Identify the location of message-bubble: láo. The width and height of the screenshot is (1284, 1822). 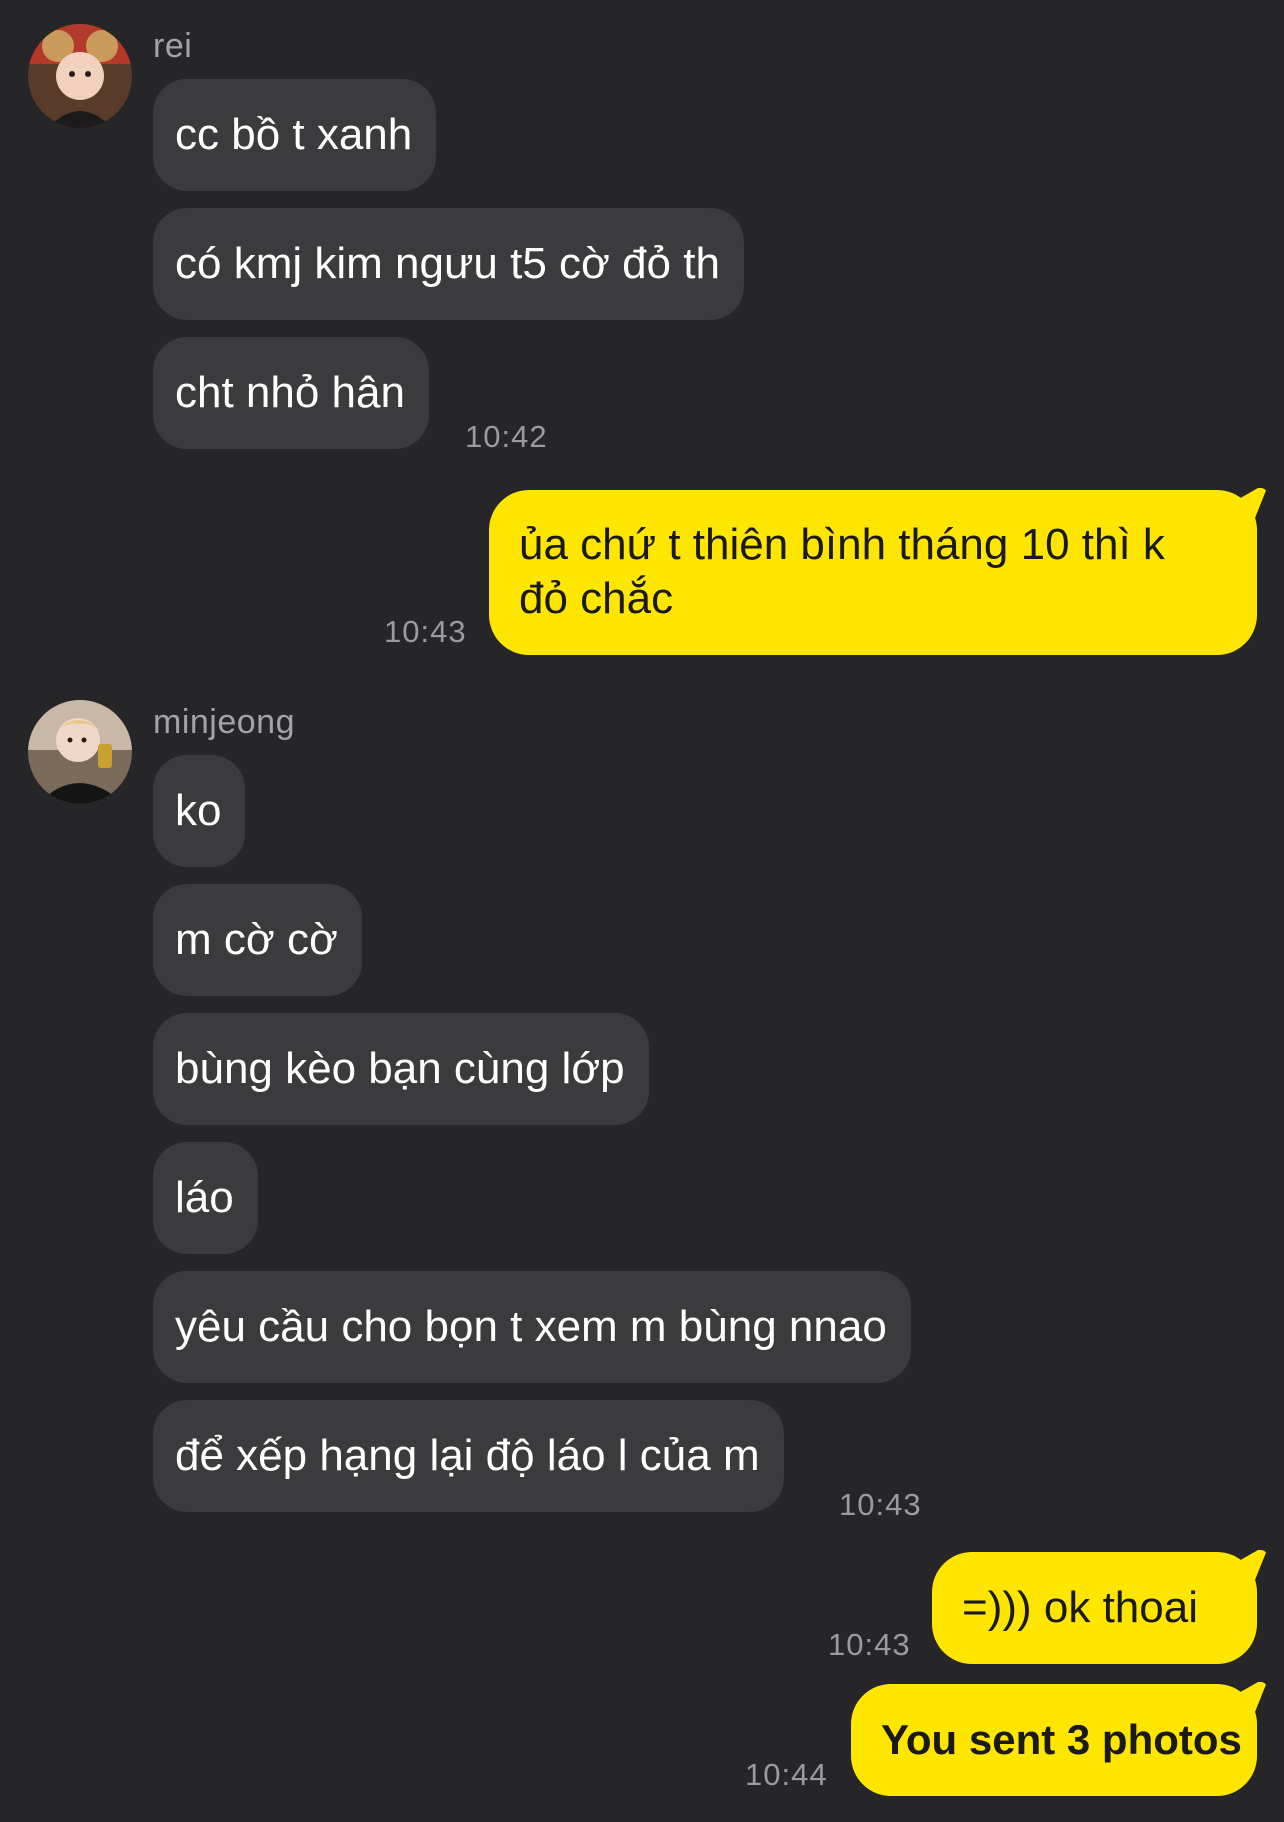
(205, 1198).